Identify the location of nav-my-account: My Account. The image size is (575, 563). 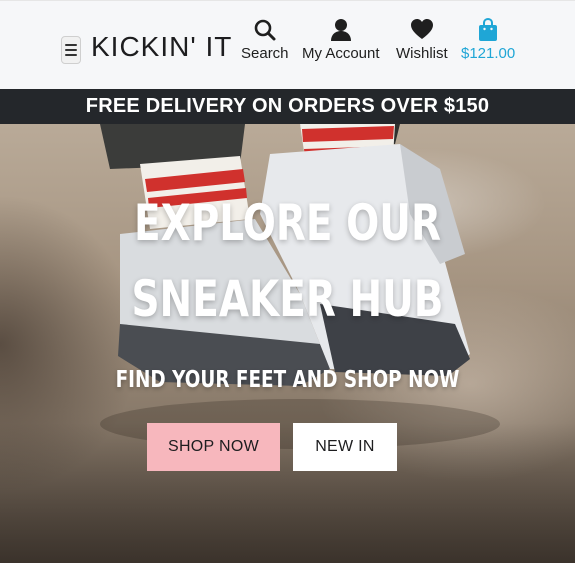
(341, 39).